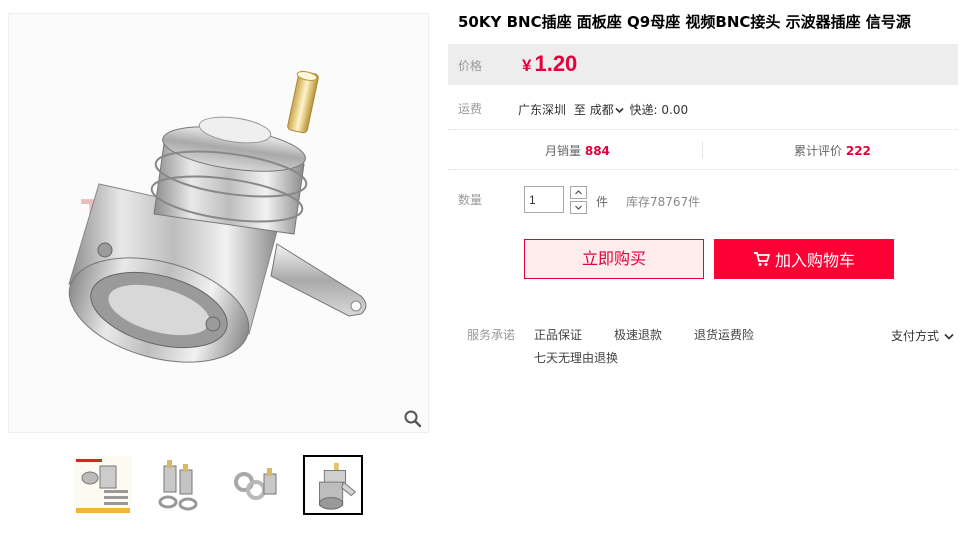 This screenshot has height=536, width=973. Describe the element at coordinates (470, 66) in the screenshot. I see `price-label: 价格` at that location.